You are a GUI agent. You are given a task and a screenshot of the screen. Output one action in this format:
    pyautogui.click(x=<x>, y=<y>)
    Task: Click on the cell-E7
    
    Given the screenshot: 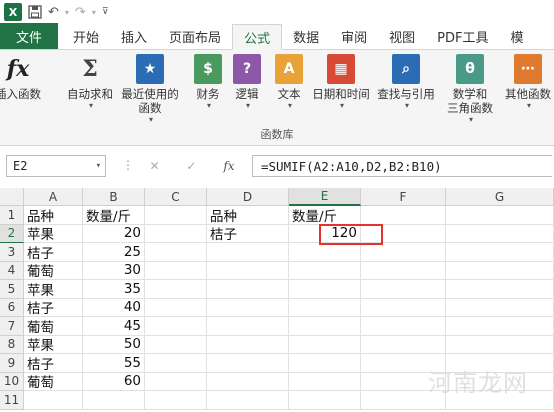 What is the action you would take?
    pyautogui.click(x=325, y=326)
    